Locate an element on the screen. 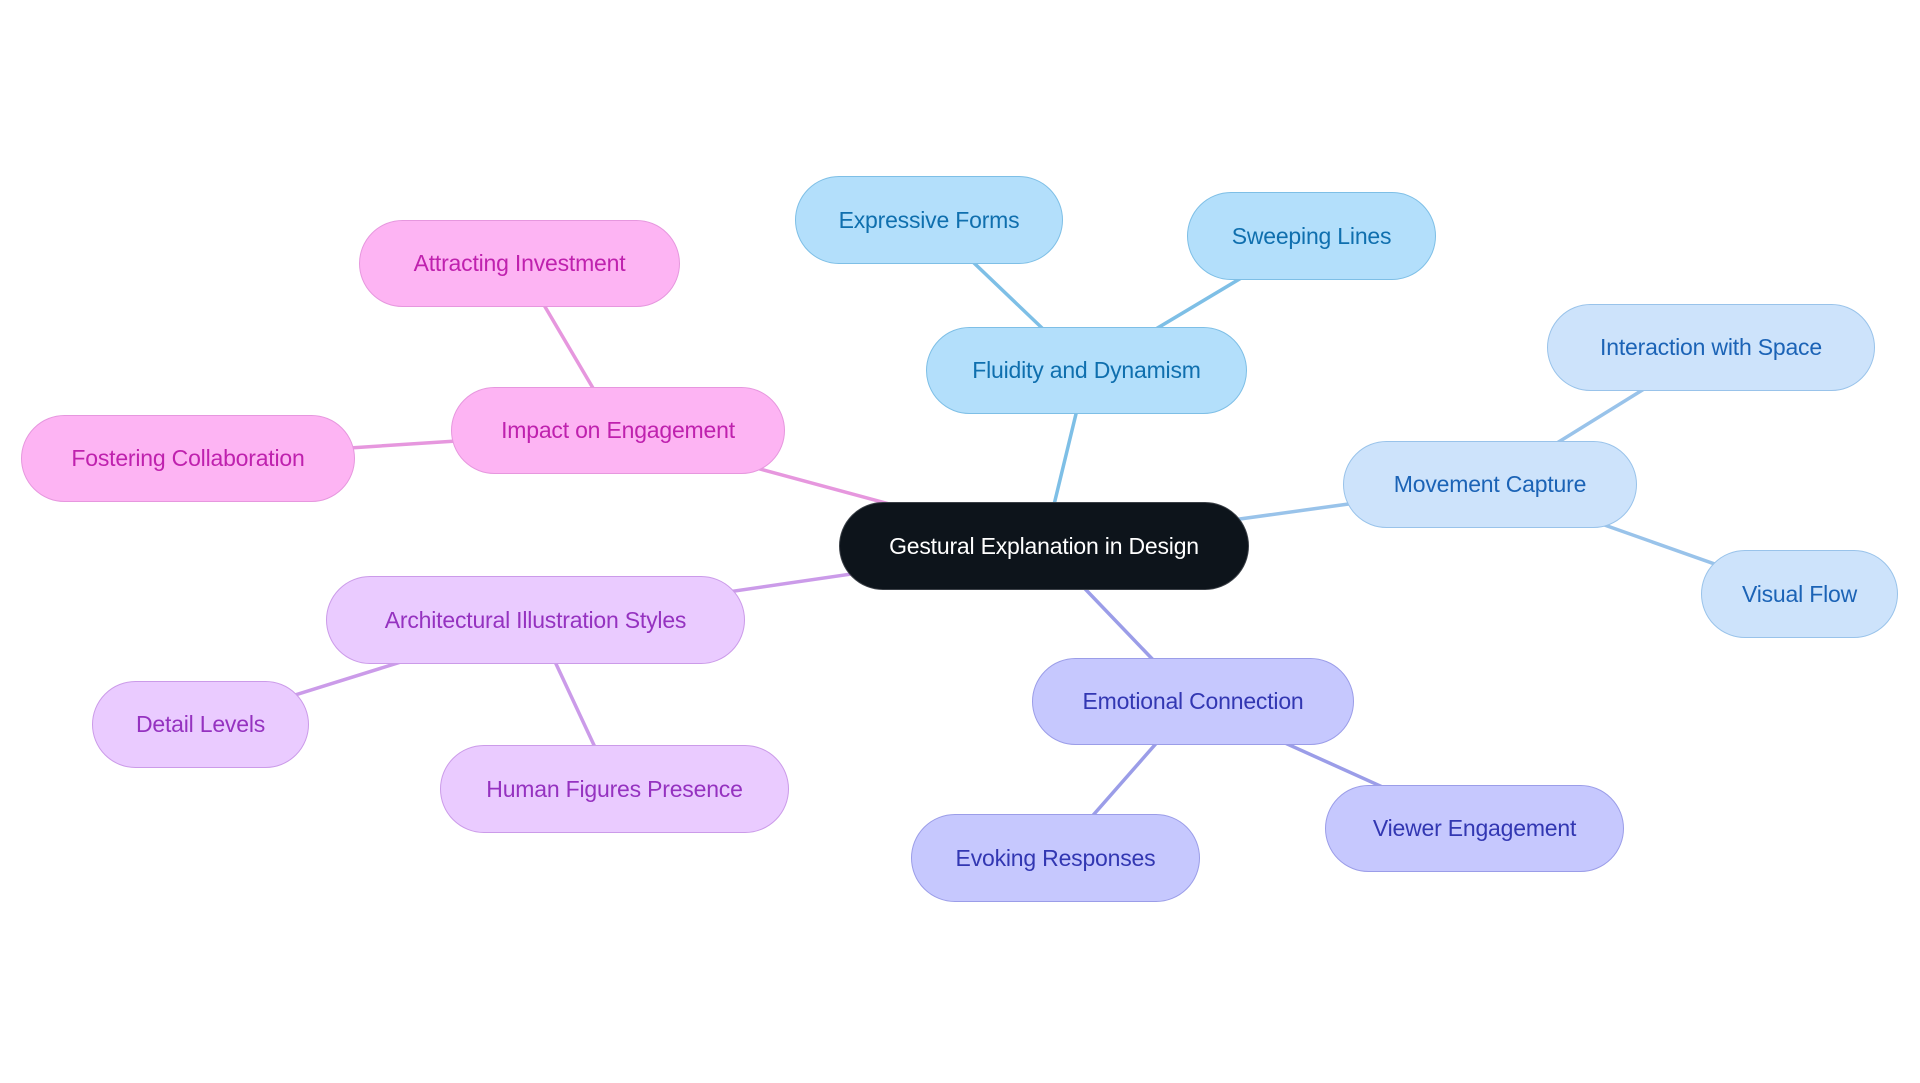 The width and height of the screenshot is (1920, 1083). node-label: Visual Flow is located at coordinates (1799, 593).